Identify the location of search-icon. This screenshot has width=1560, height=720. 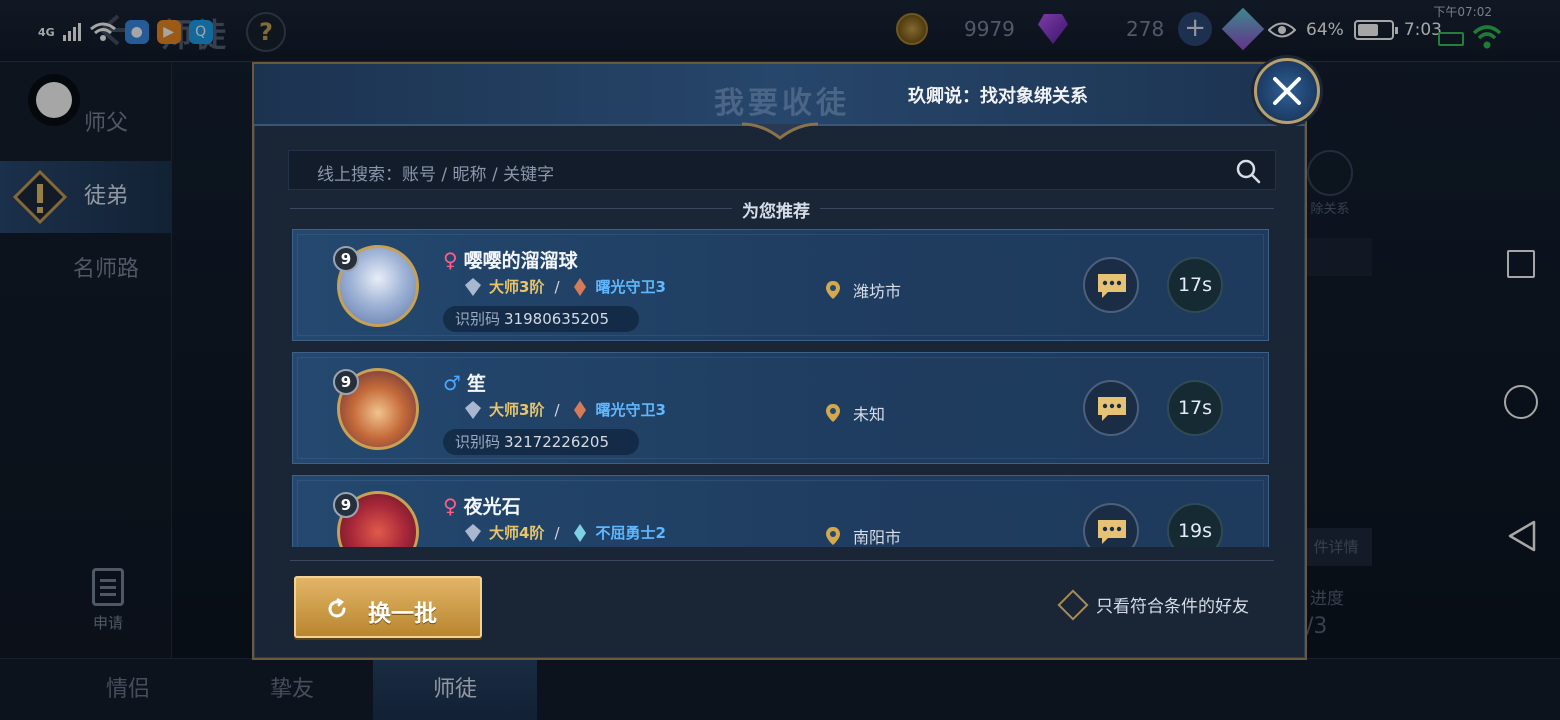
(1248, 171).